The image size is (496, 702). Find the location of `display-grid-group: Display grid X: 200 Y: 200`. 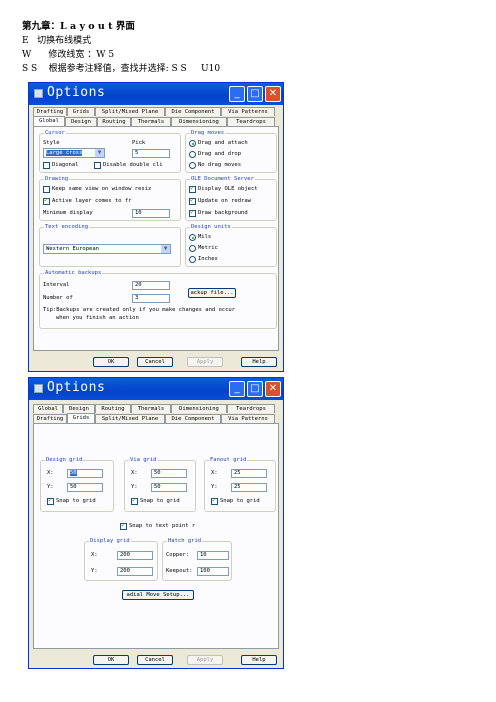

display-grid-group: Display grid X: 200 Y: 200 is located at coordinates (121, 559).